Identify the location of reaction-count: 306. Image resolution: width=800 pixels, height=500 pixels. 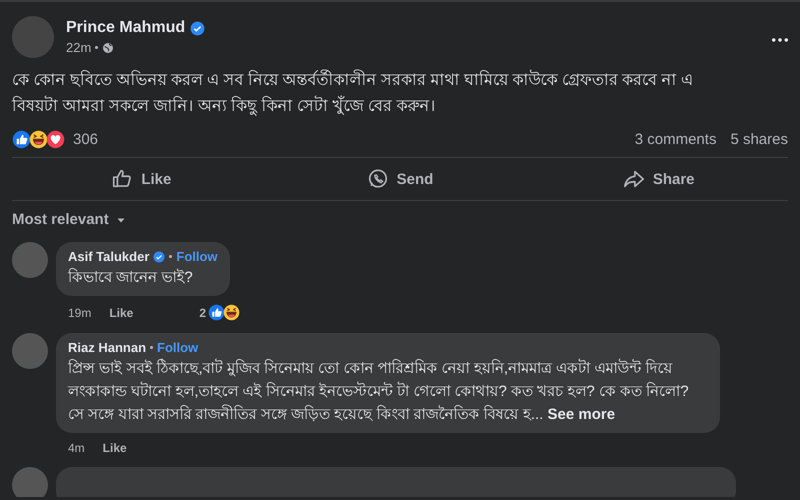
(85, 139).